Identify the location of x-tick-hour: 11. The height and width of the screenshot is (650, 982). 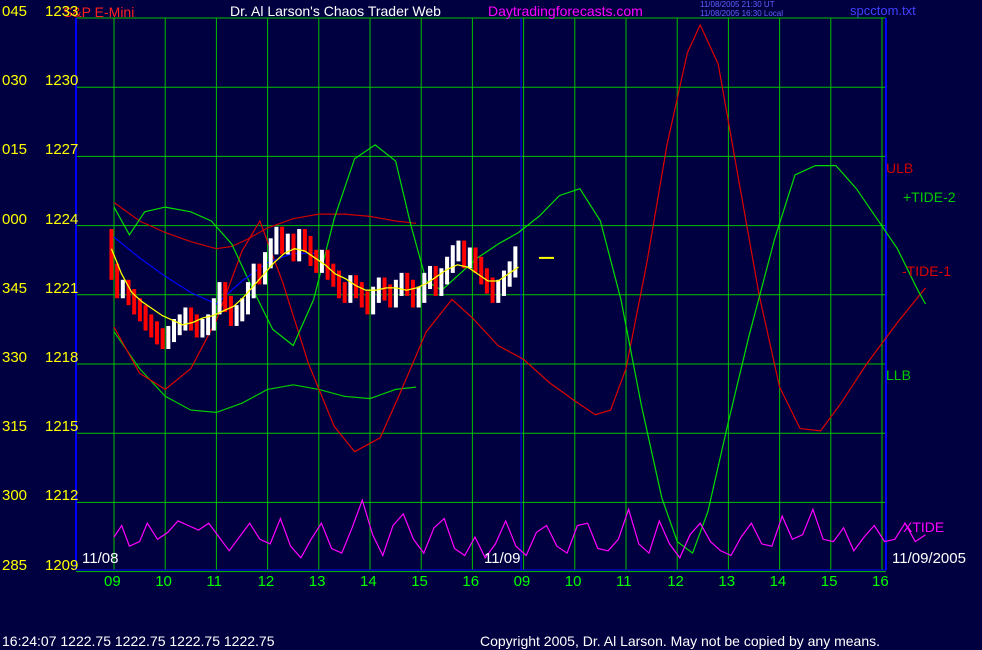
(624, 581).